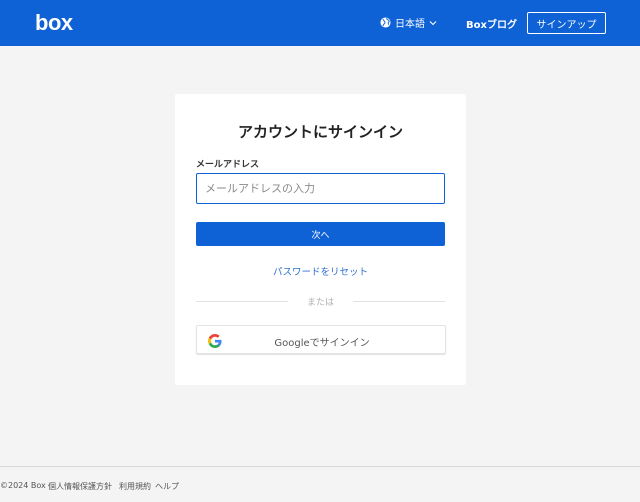 The height and width of the screenshot is (502, 640). I want to click on email-field, so click(320, 188).